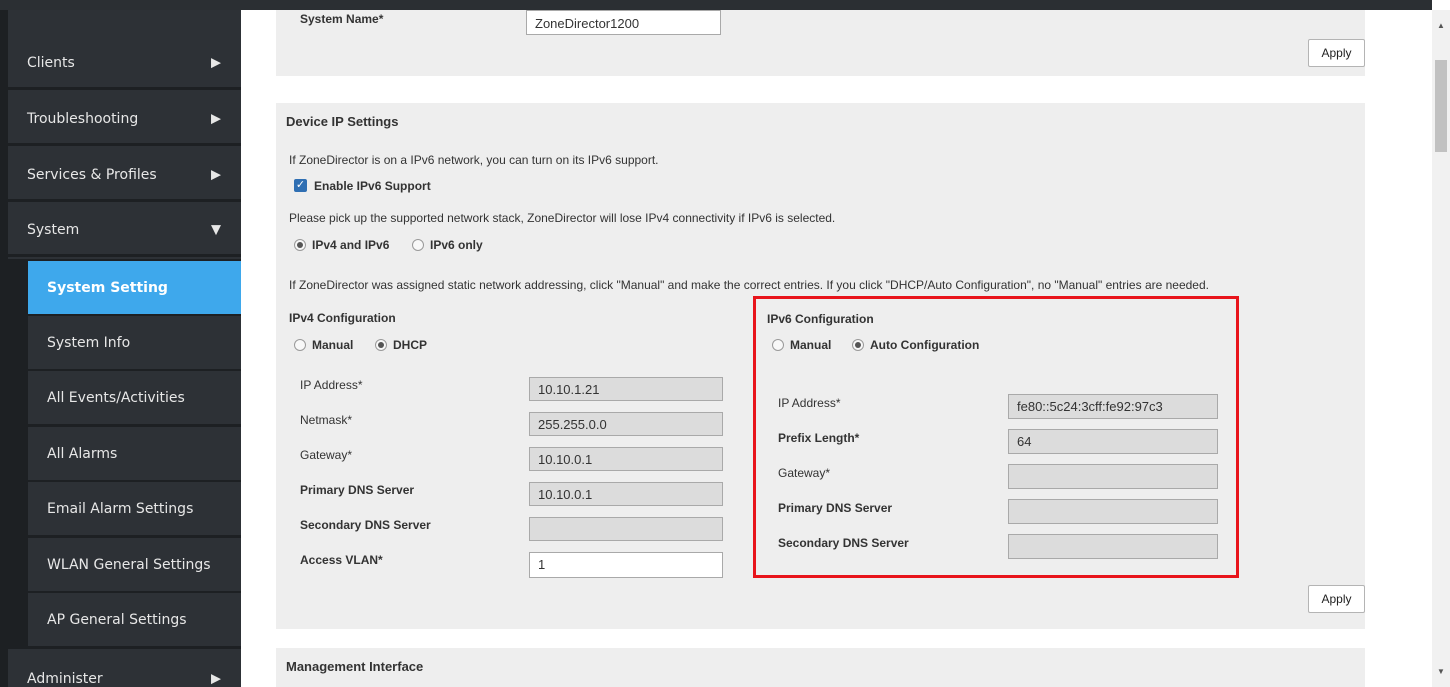  I want to click on ipv4-gateway-input: 10.10.0.1, so click(626, 459).